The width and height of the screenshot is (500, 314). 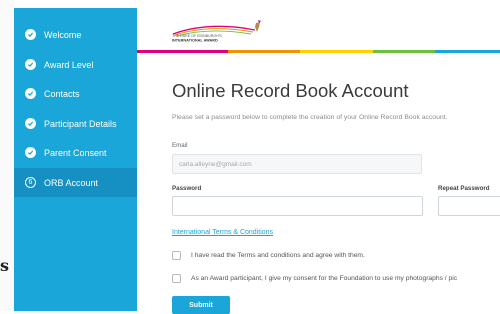 What do you see at coordinates (215, 164) in the screenshot?
I see `email-value: carla.alleyne@gmail.com` at bounding box center [215, 164].